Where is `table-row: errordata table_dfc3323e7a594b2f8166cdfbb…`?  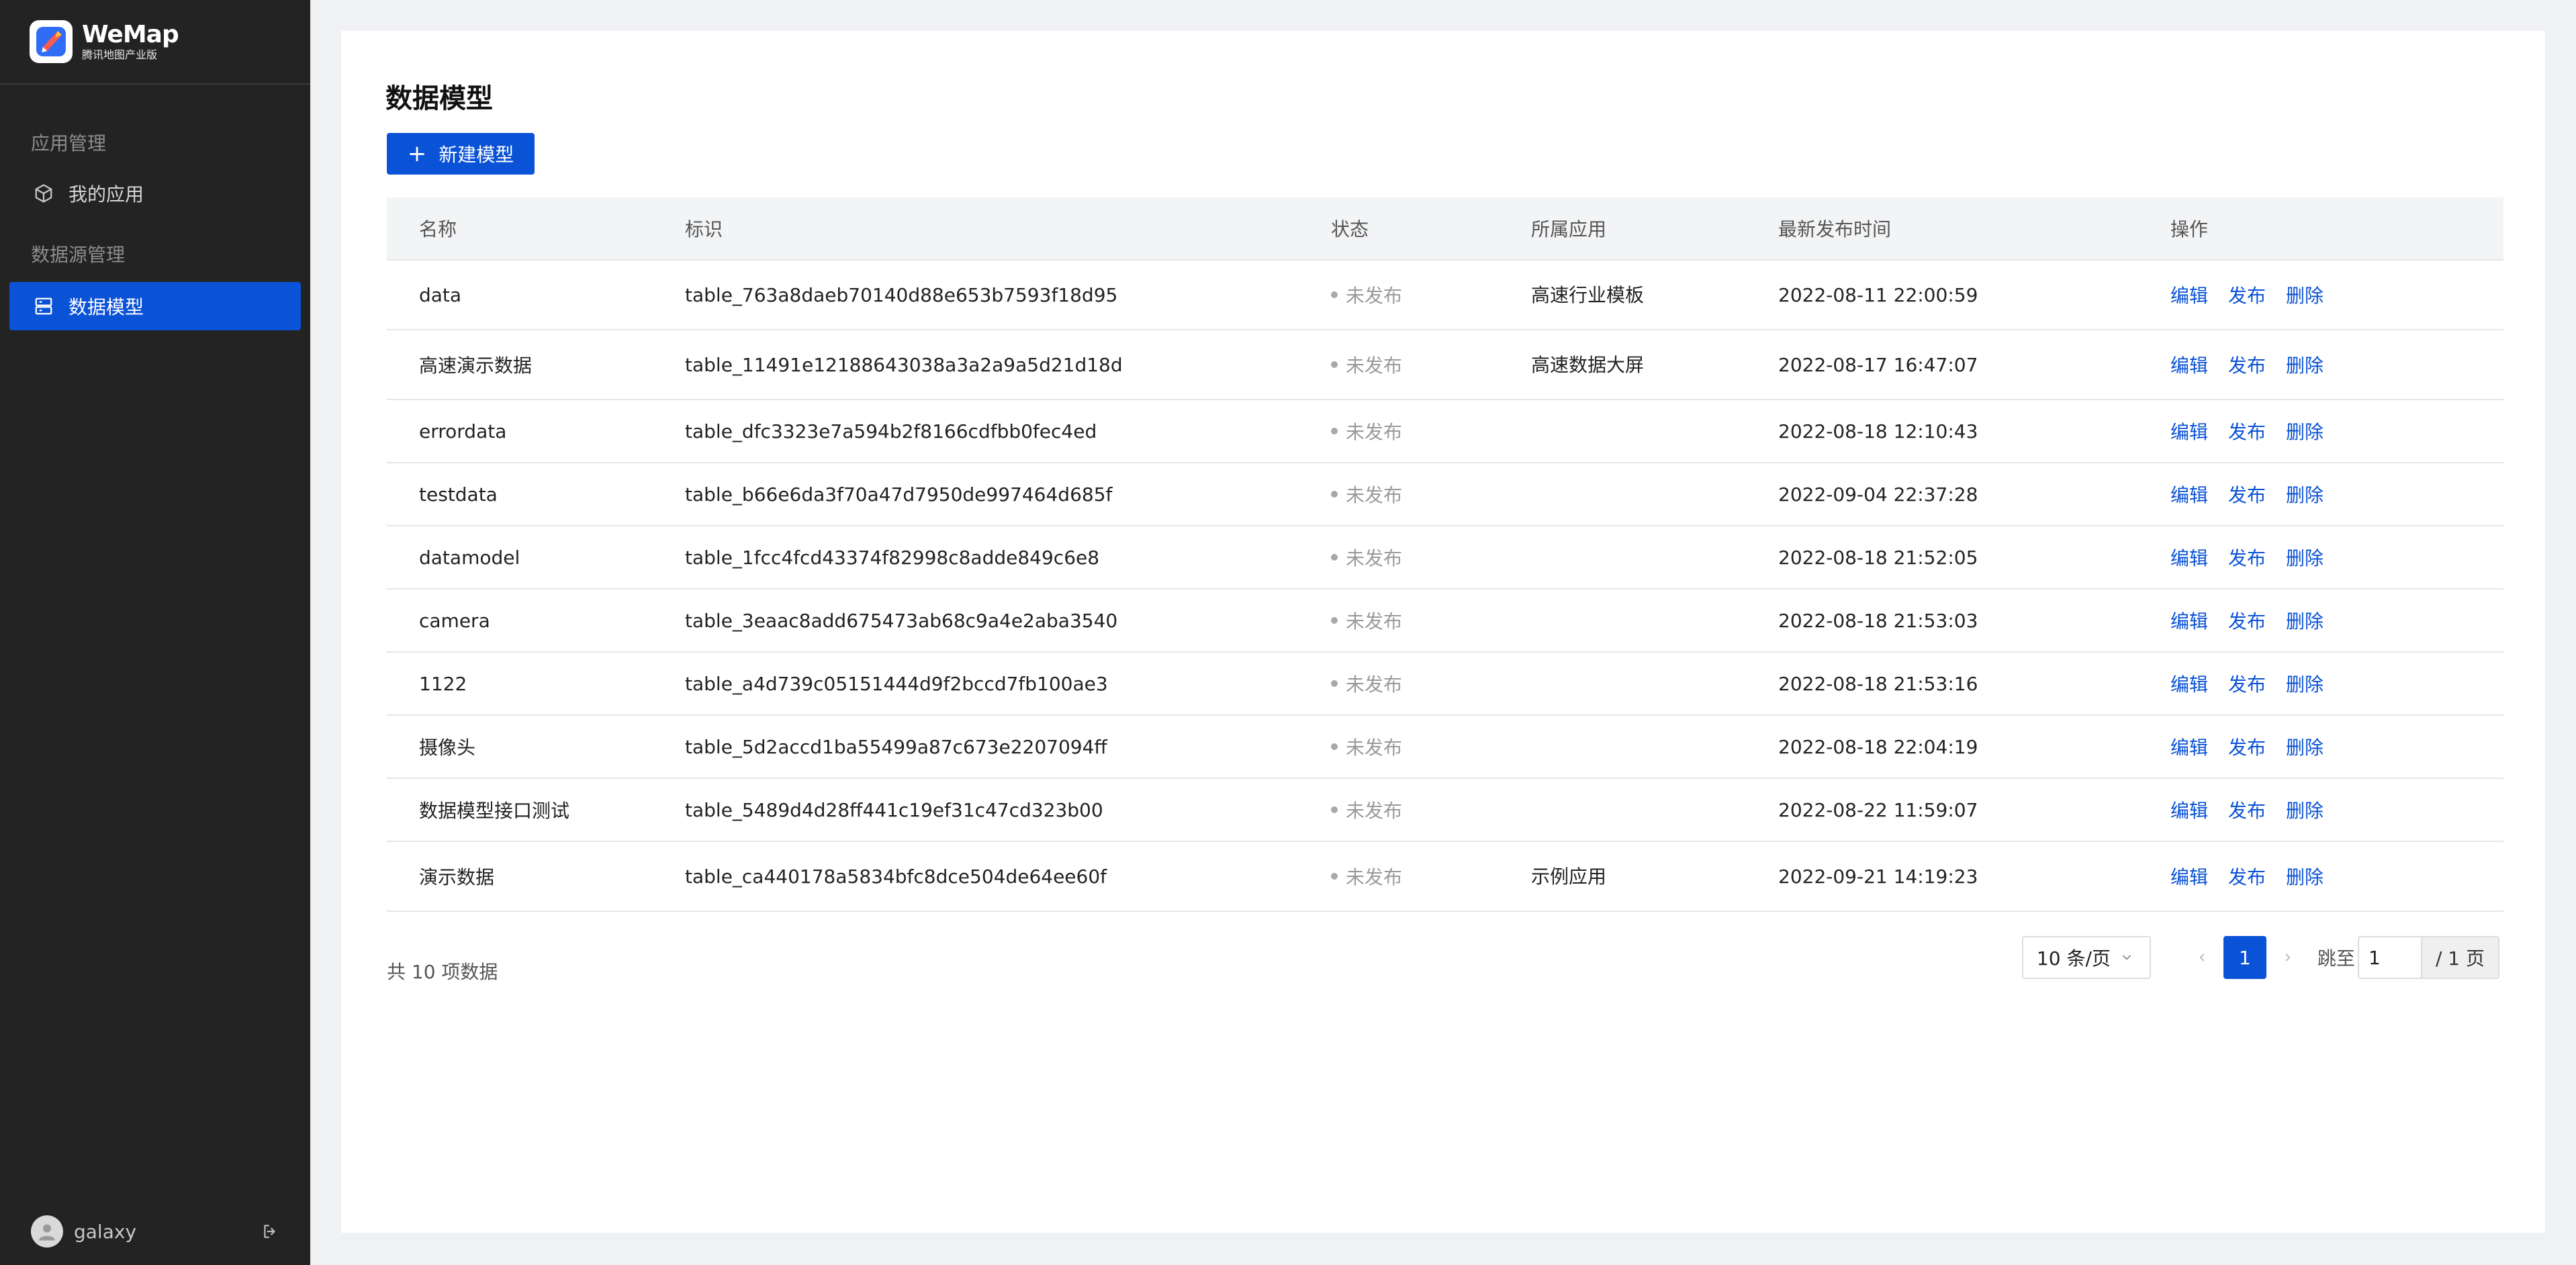
table-row: errordata table_dfc3323e7a594b2f8166cdfbb… is located at coordinates (1445, 432).